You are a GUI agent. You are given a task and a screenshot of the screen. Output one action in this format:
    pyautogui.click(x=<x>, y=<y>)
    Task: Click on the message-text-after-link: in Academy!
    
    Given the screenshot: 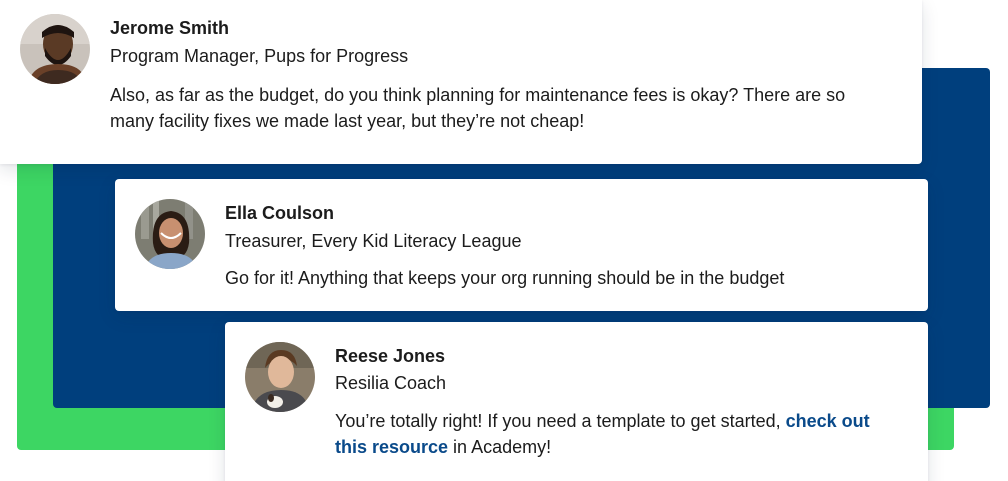 What is the action you would take?
    pyautogui.click(x=500, y=447)
    